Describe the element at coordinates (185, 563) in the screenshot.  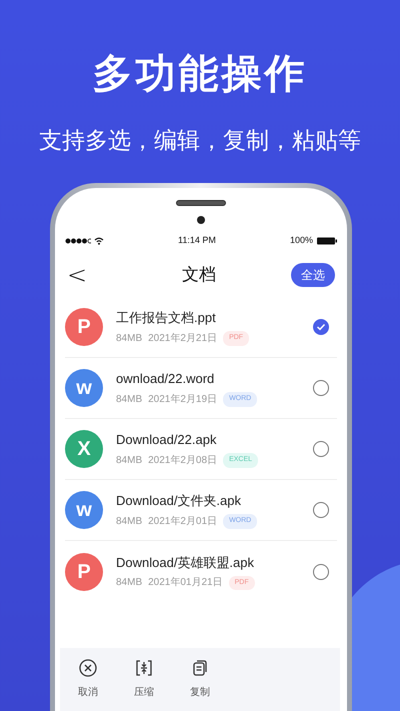
I see `file-name: Download/英雄联盟.apk` at that location.